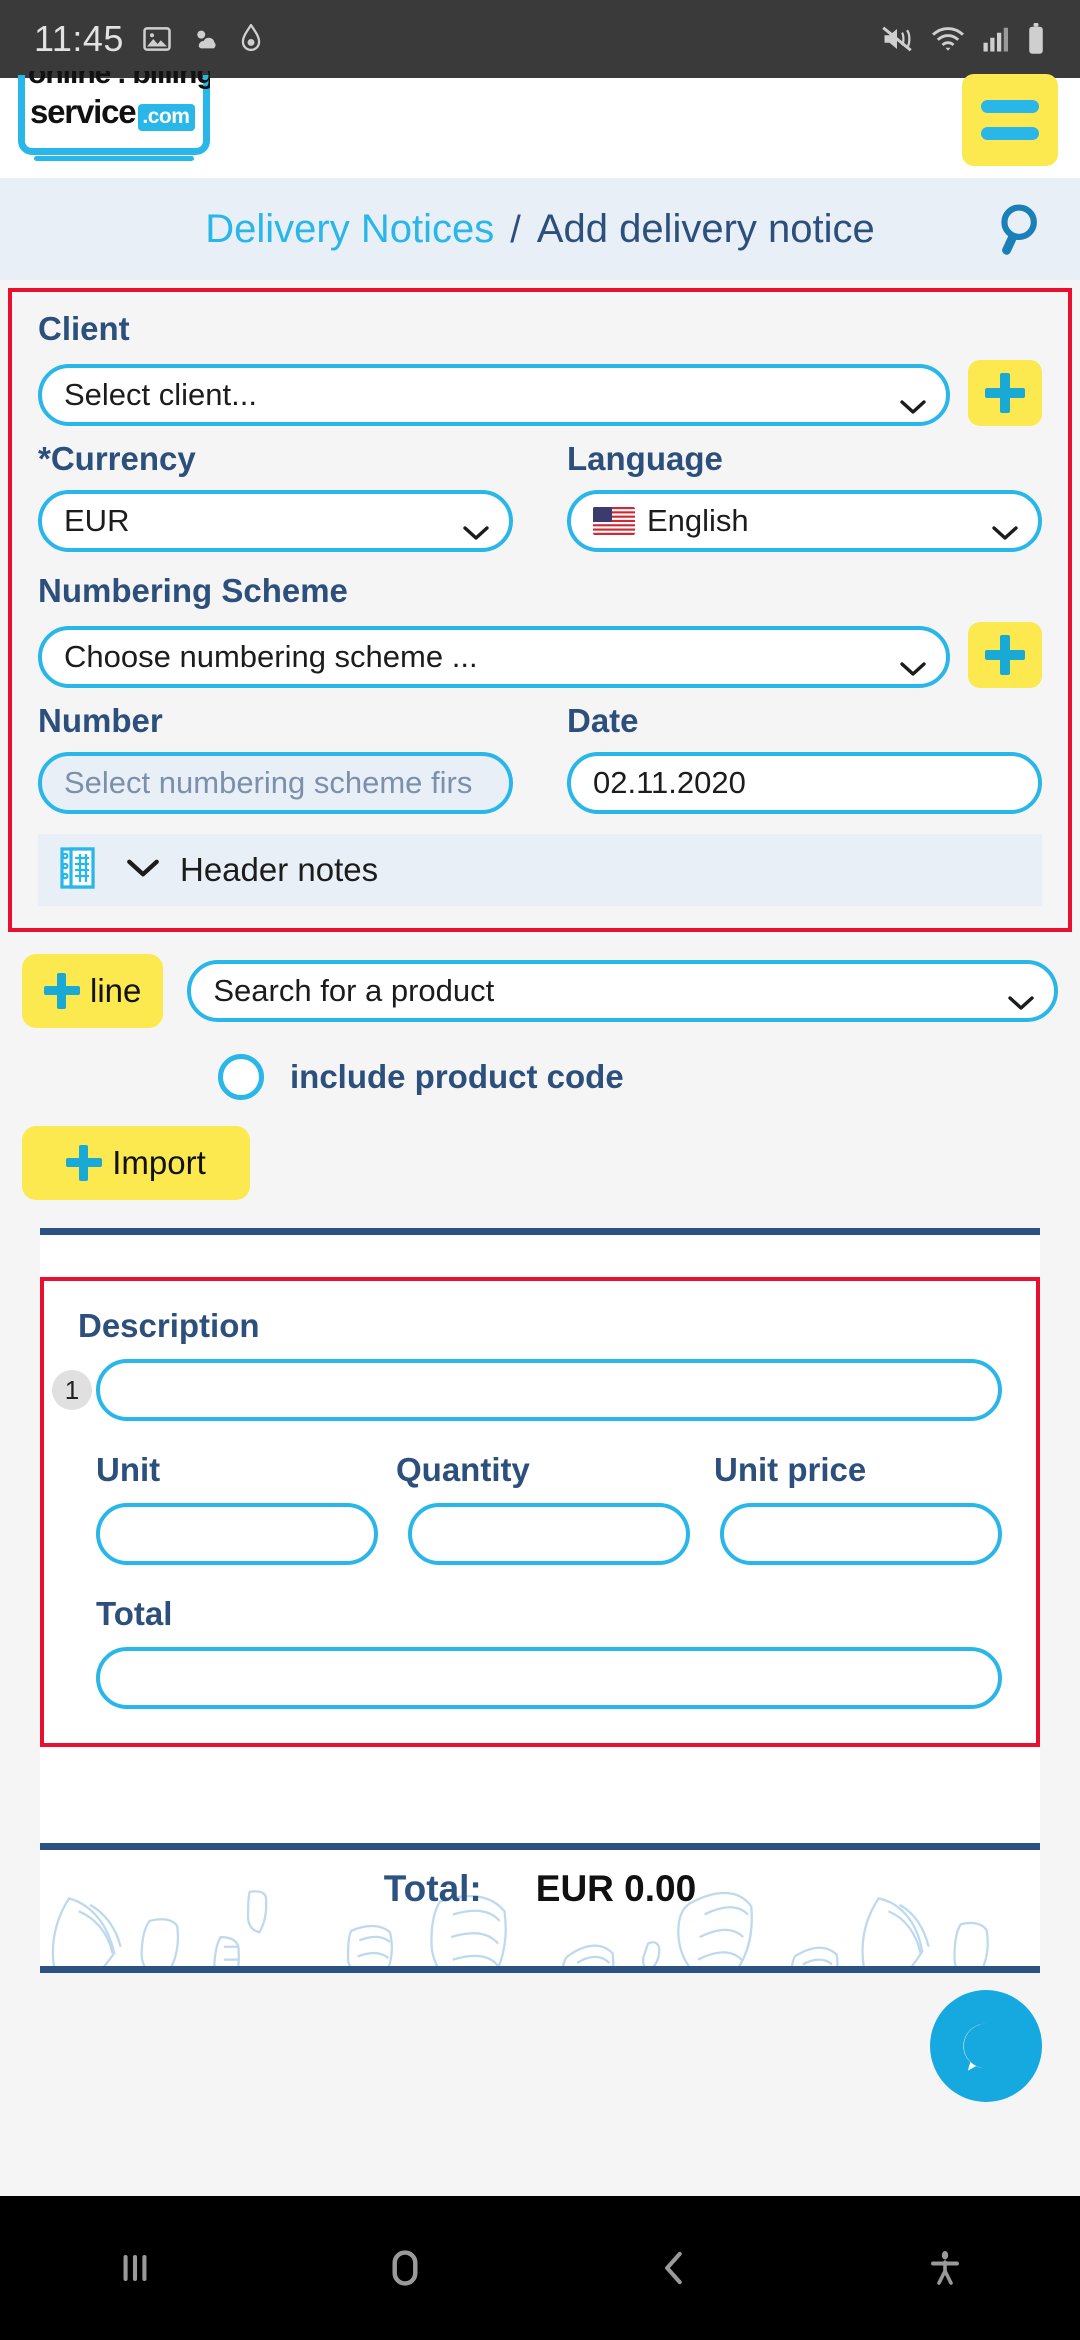 This screenshot has height=2340, width=1080. What do you see at coordinates (549, 1390) in the screenshot?
I see `description-input` at bounding box center [549, 1390].